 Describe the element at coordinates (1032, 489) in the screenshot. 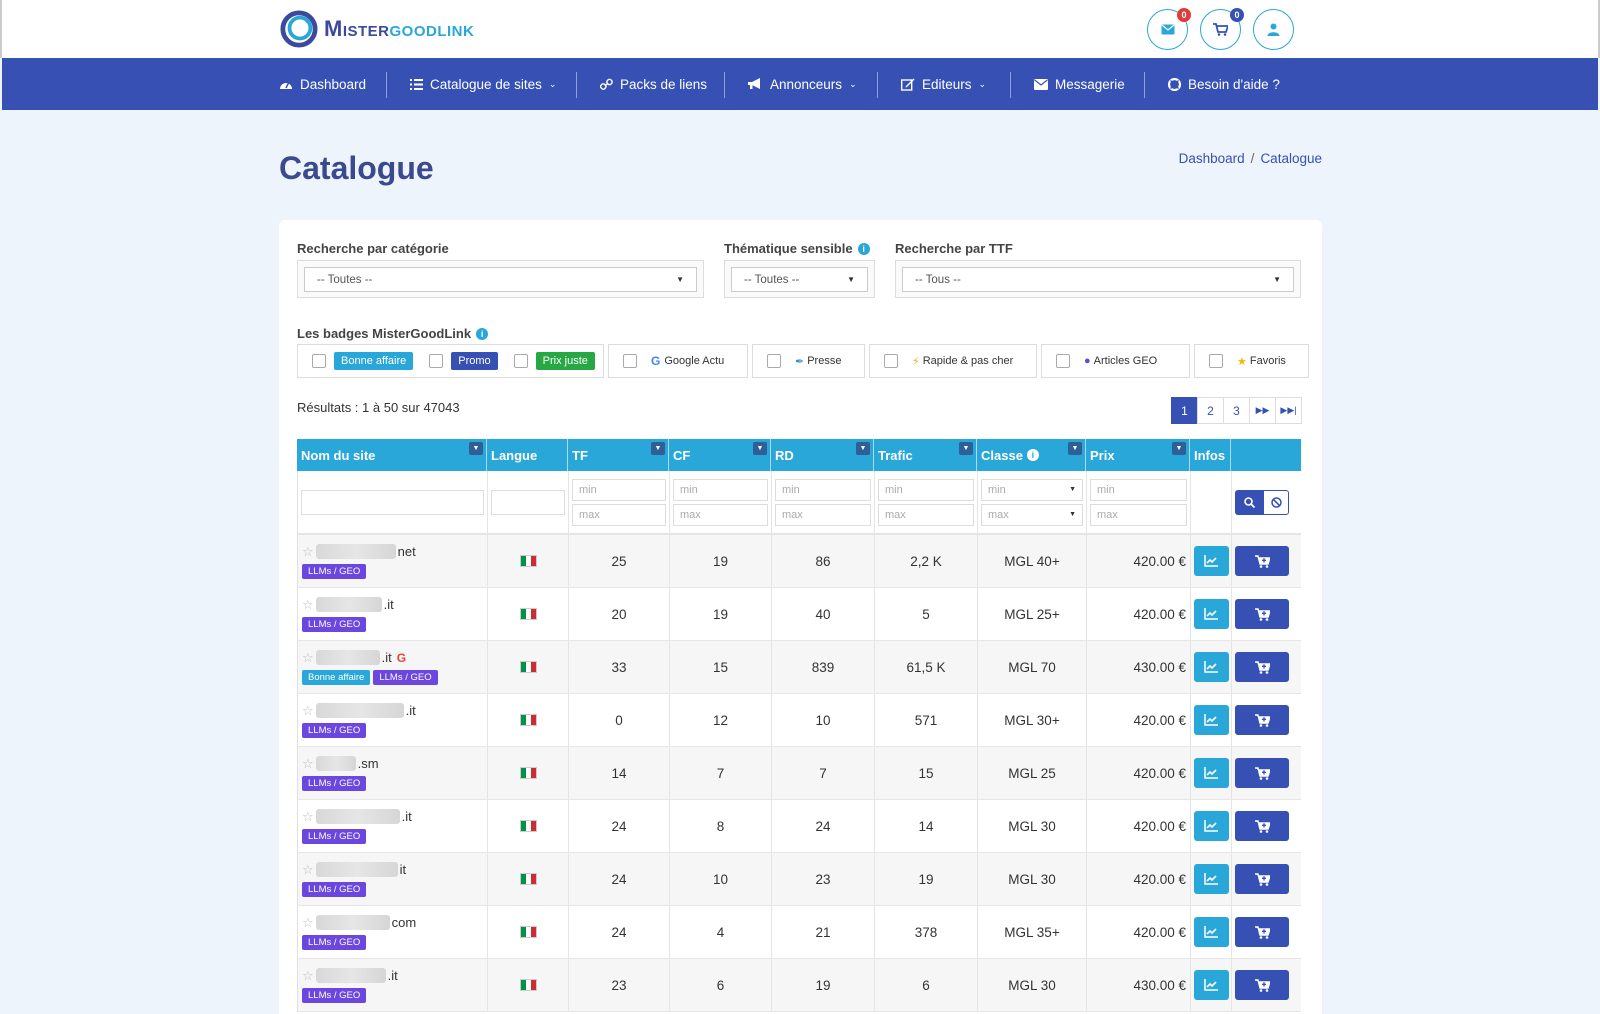

I see `classe-min-select: min ▼` at that location.